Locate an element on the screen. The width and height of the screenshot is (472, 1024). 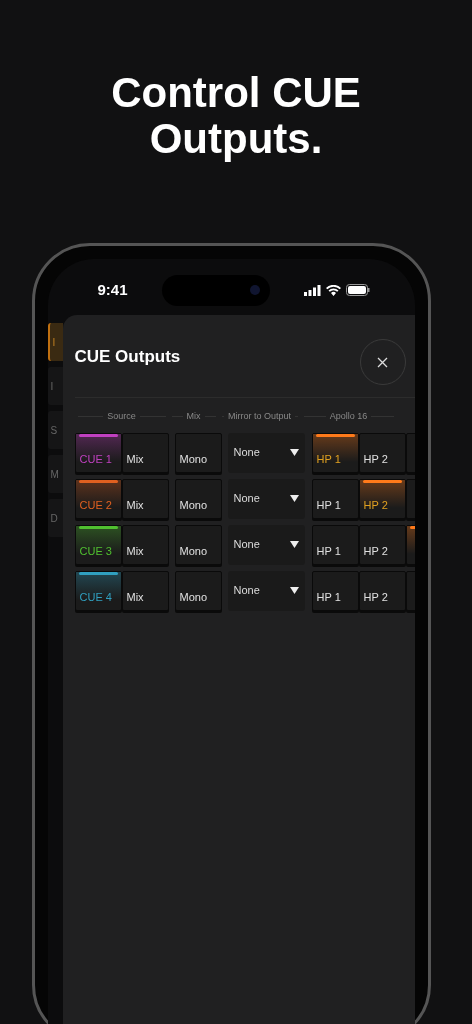
source-button: CUE 1 is located at coordinates (98, 452).